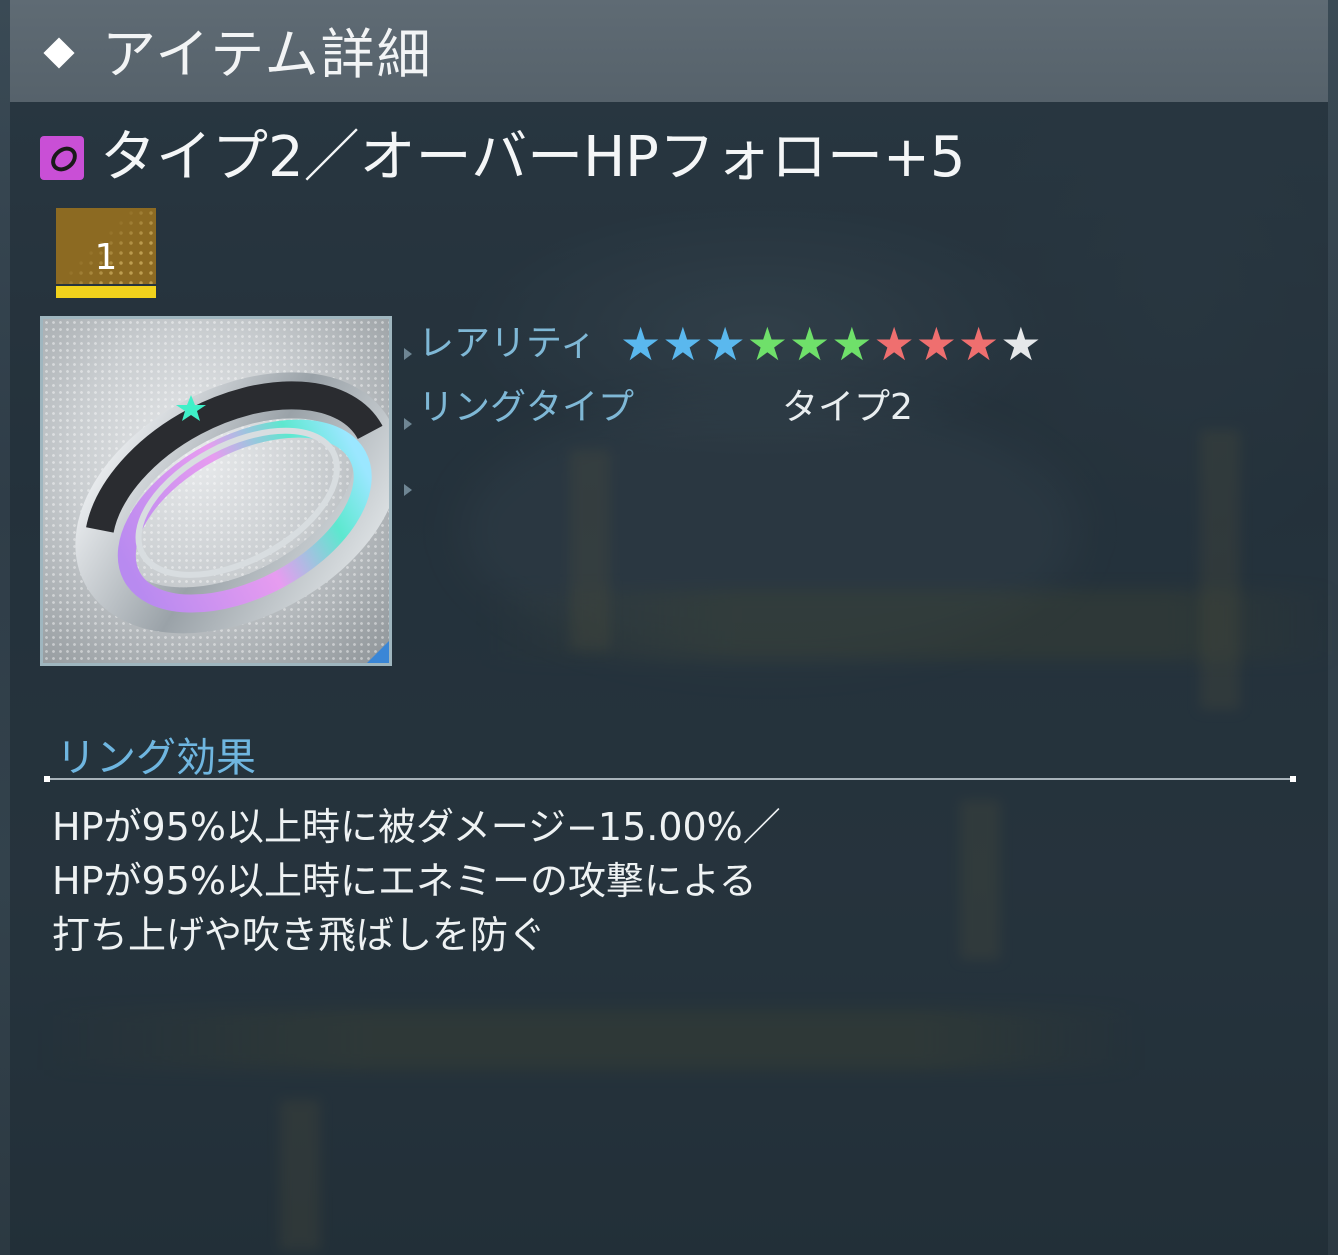 The height and width of the screenshot is (1255, 1338). I want to click on page-title: アイテム詳細, so click(267, 54).